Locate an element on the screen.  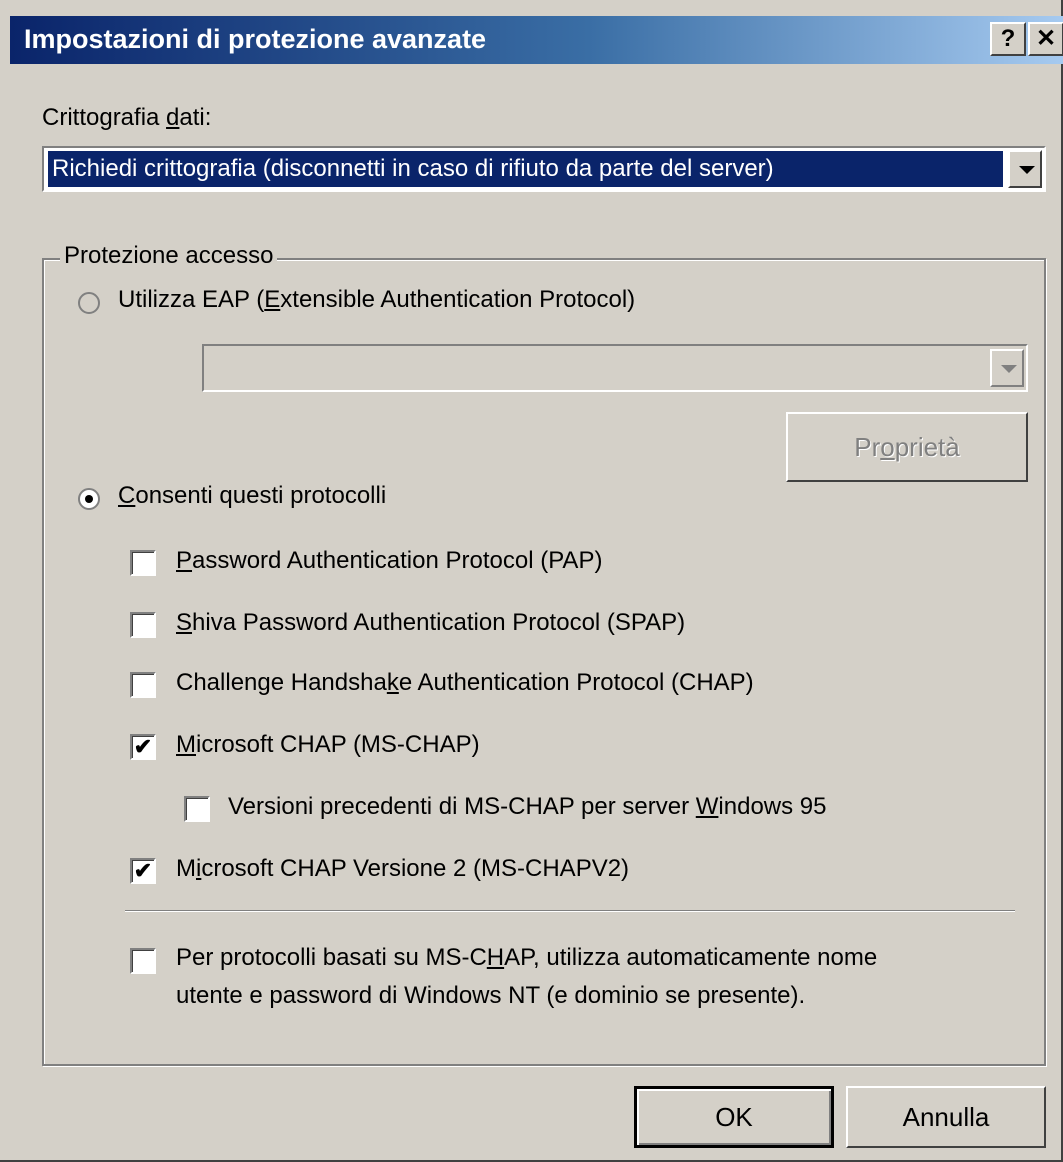
help-icon: ? is located at coordinates (1008, 38).